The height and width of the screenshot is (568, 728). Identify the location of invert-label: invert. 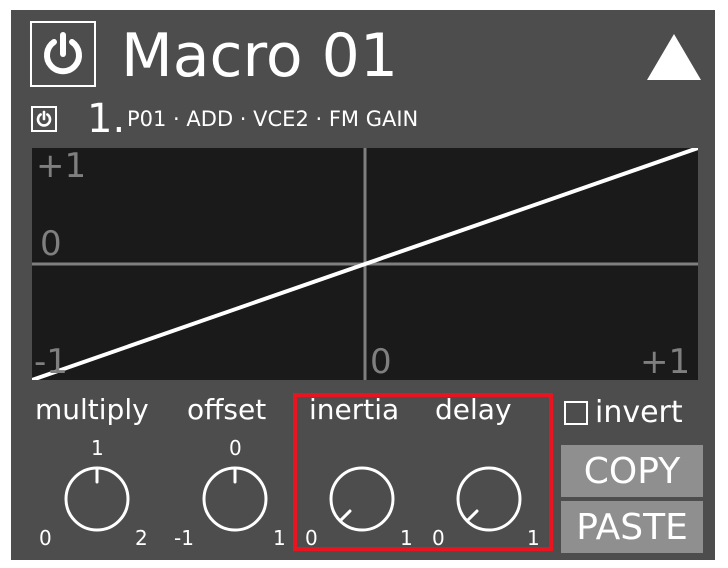
(639, 413).